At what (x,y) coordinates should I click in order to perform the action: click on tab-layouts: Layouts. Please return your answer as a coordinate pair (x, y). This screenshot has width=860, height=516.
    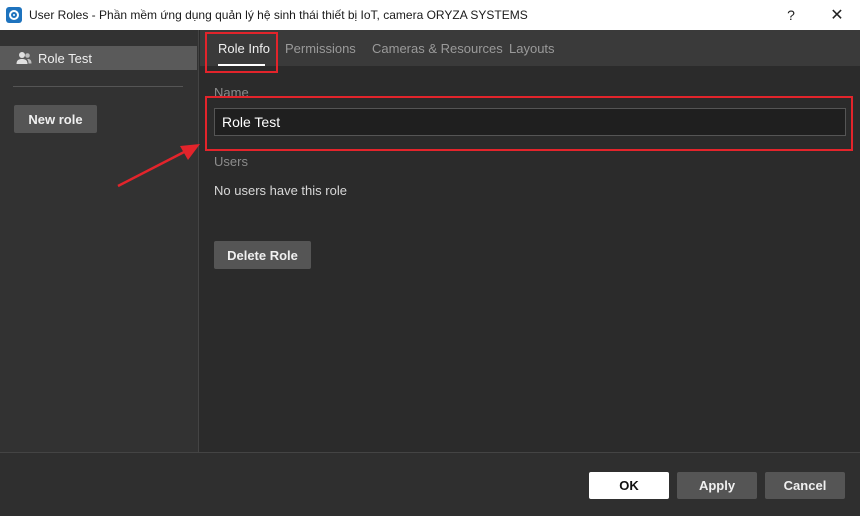
    Looking at the image, I should click on (532, 48).